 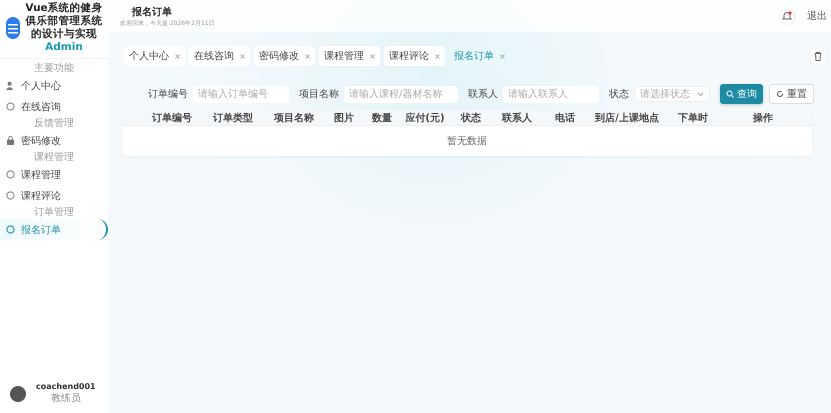 I want to click on page-tab: 个人中心, so click(x=154, y=56).